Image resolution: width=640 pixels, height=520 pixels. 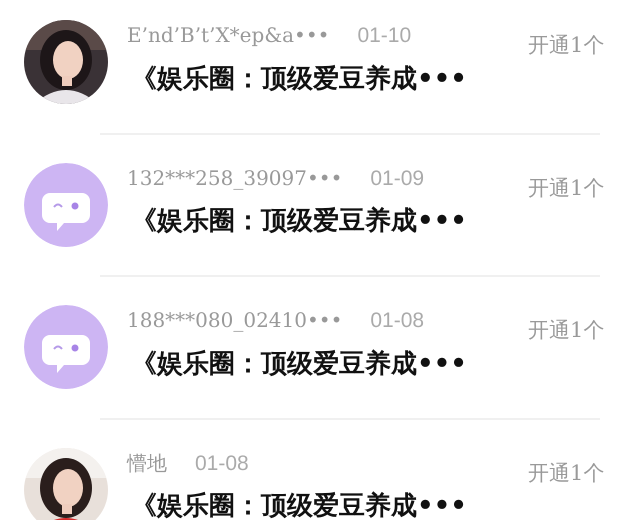 What do you see at coordinates (228, 35) in the screenshot?
I see `sender-name: E’nd’B’t’X*ep&a•••` at bounding box center [228, 35].